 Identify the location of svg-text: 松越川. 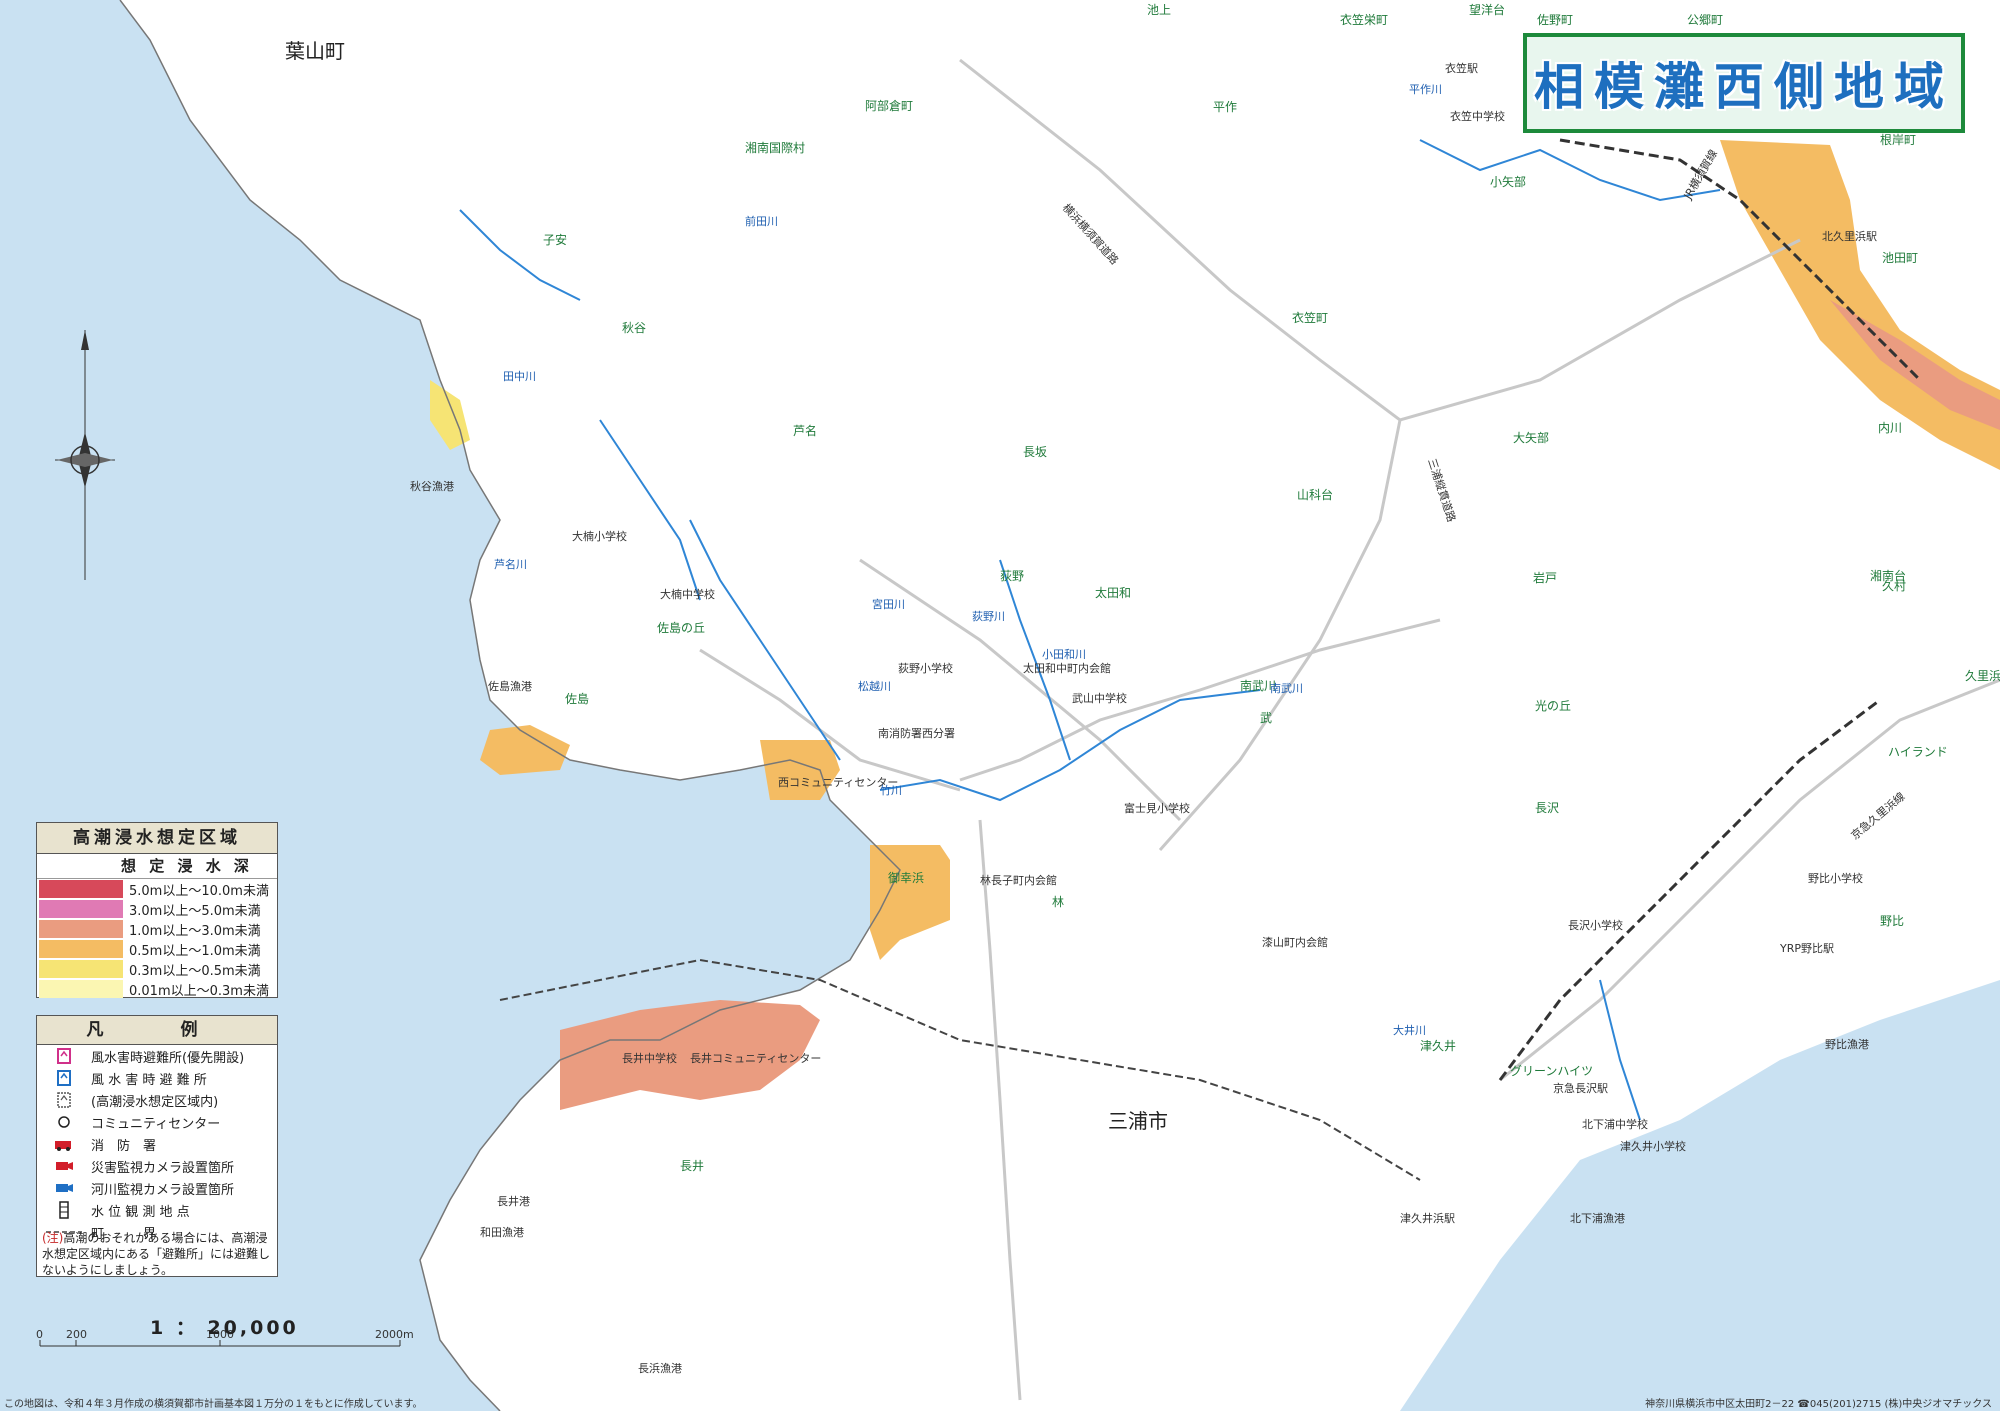
(874, 686).